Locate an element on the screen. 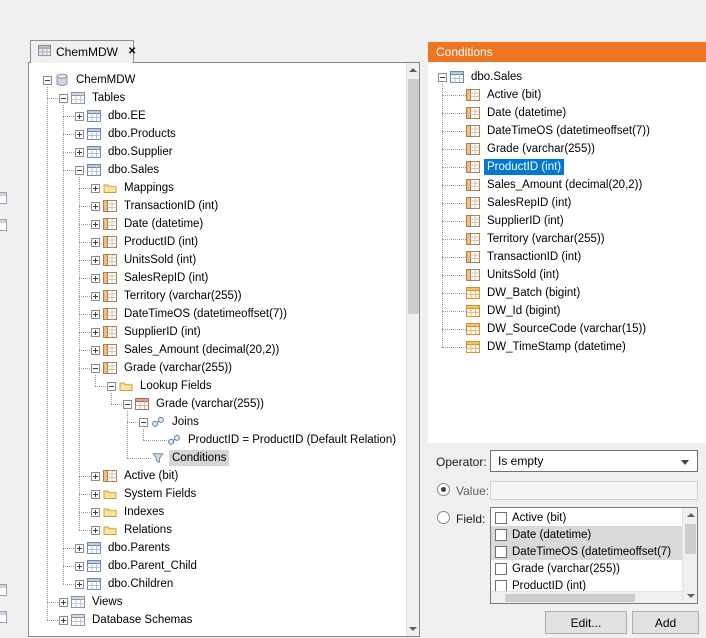  tree-item-chemmdw: ChemMDW is located at coordinates (217, 80).